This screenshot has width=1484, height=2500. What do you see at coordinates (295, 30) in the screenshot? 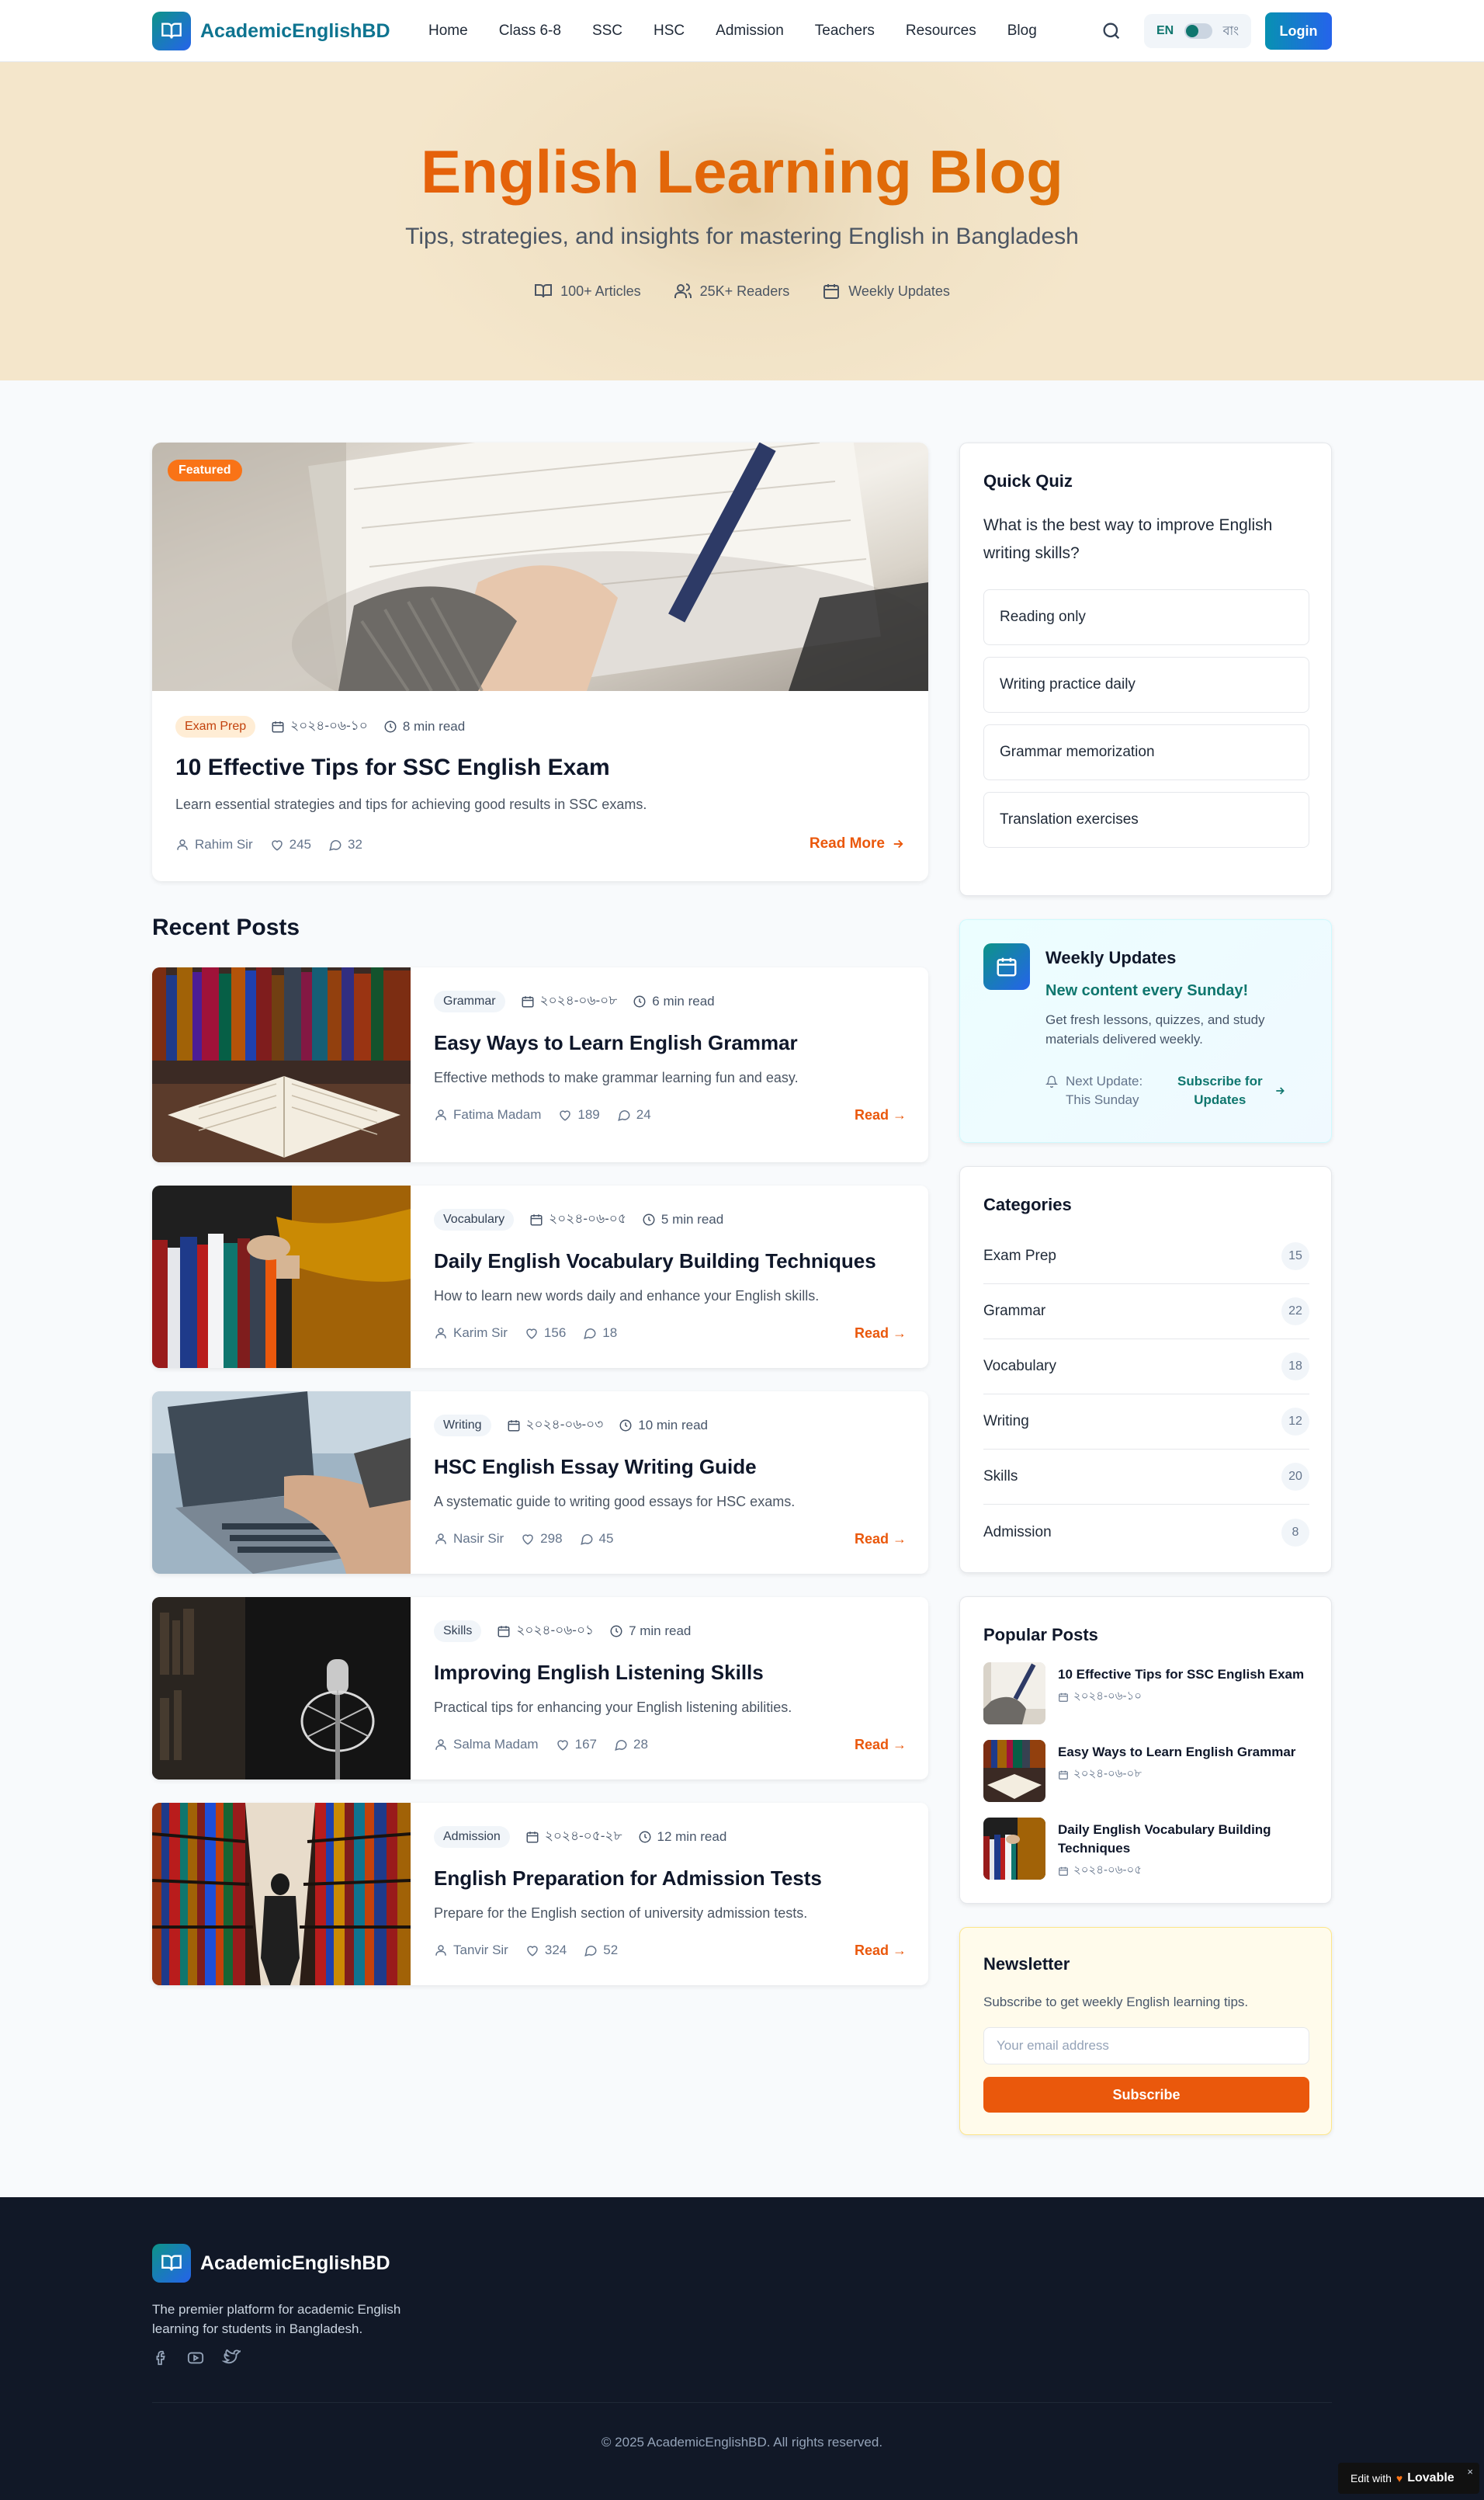
I see `brand-name: AcademicEnglishBD` at bounding box center [295, 30].